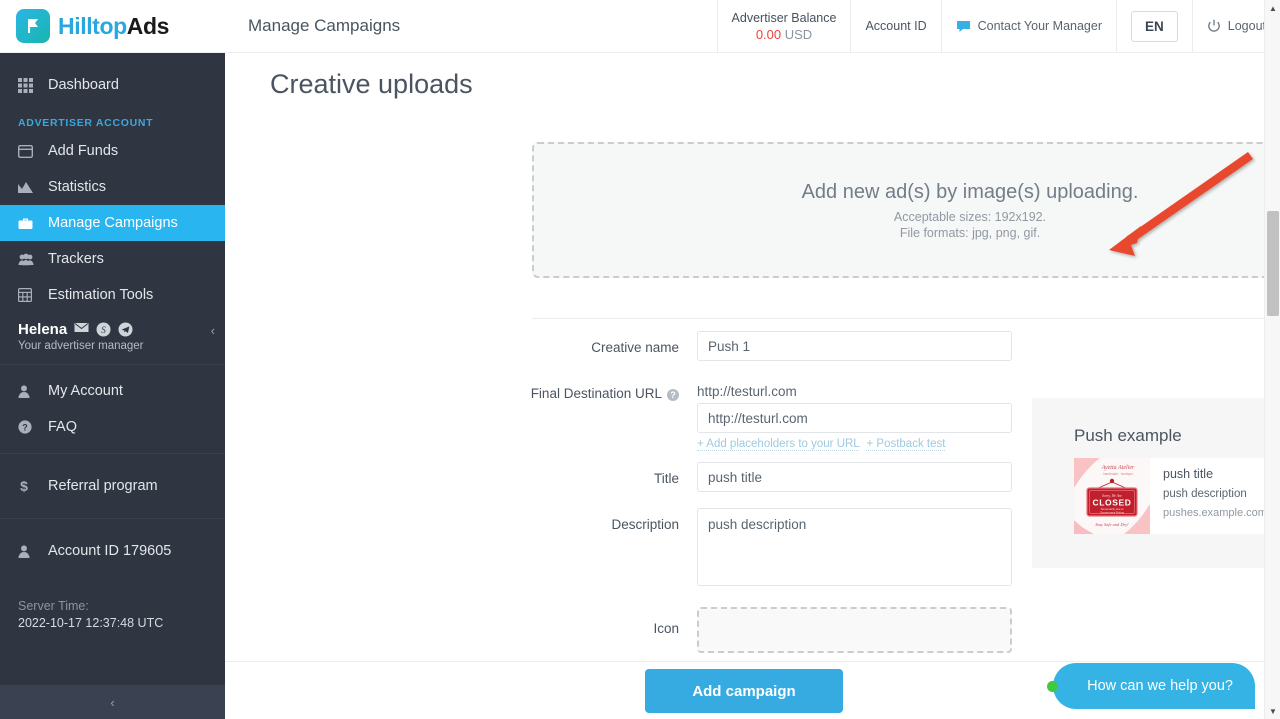 The image size is (1280, 719). What do you see at coordinates (666, 628) in the screenshot?
I see `icon-label: Icon` at bounding box center [666, 628].